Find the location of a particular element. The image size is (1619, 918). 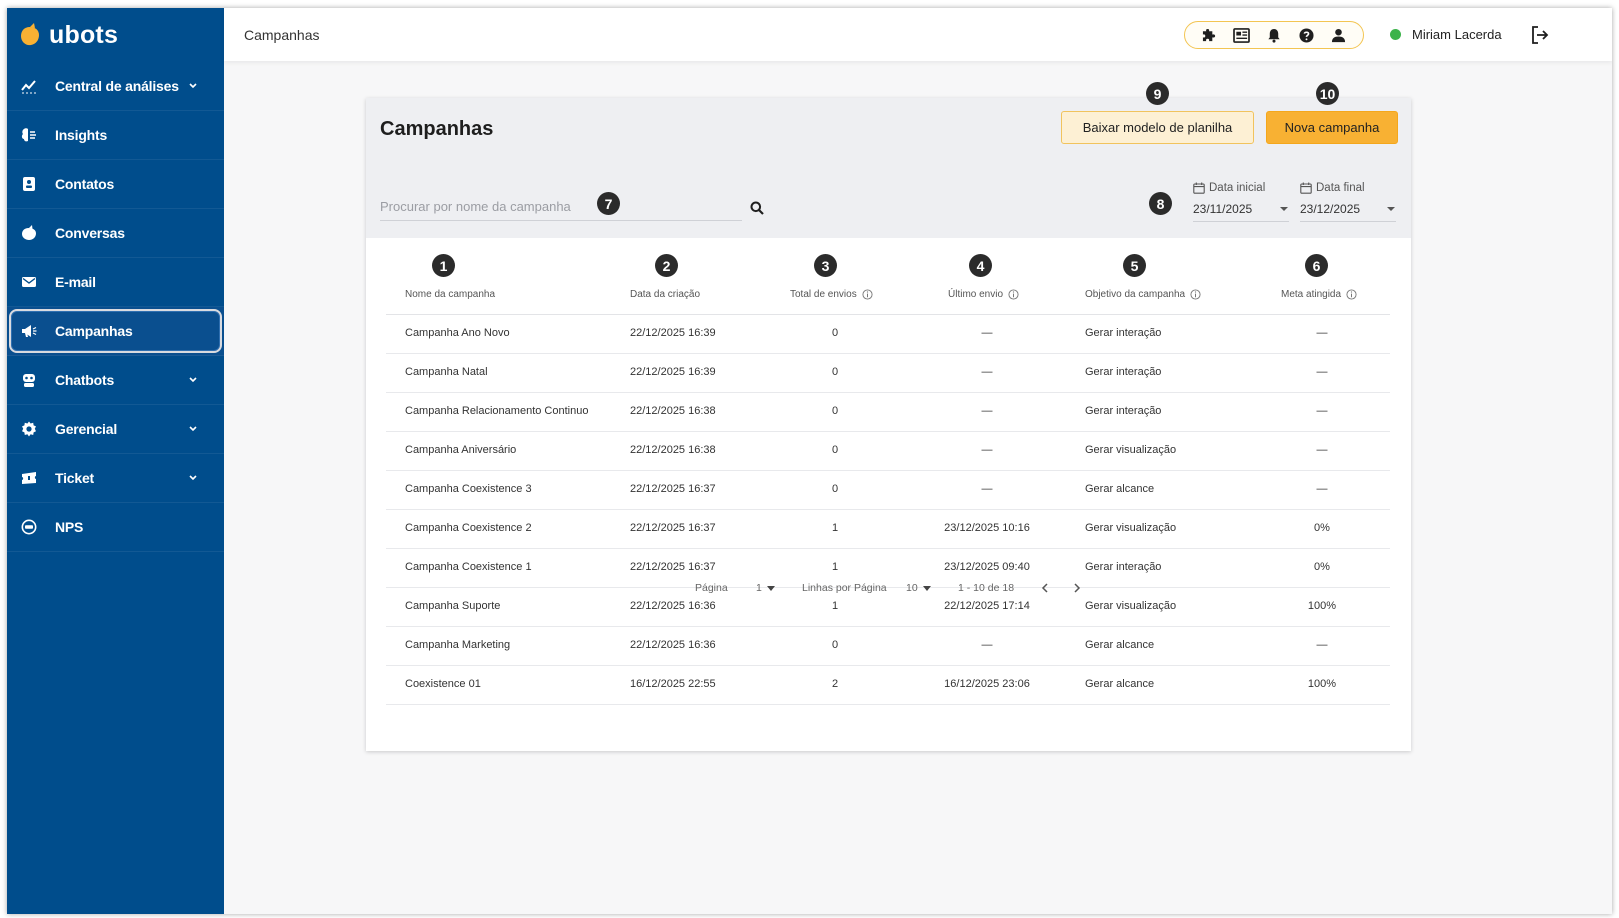

search-icon is located at coordinates (757, 208).